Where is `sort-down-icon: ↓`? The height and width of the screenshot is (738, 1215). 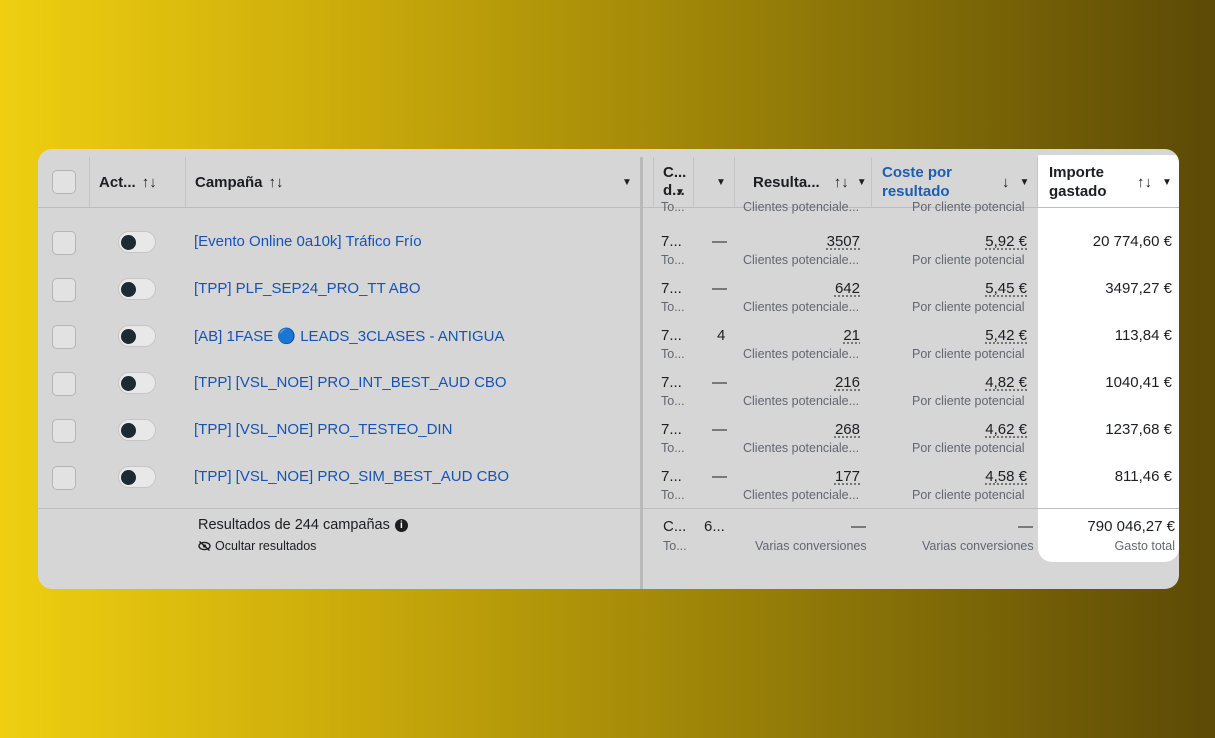 sort-down-icon: ↓ is located at coordinates (1006, 182).